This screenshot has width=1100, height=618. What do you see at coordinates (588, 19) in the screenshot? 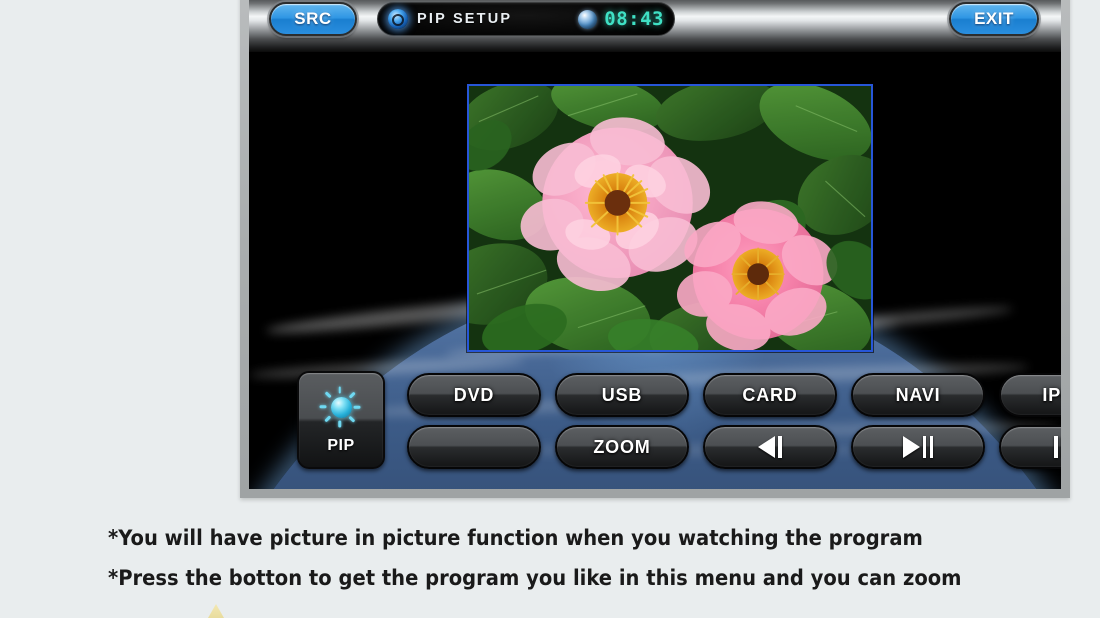
I see `globe-icon` at bounding box center [588, 19].